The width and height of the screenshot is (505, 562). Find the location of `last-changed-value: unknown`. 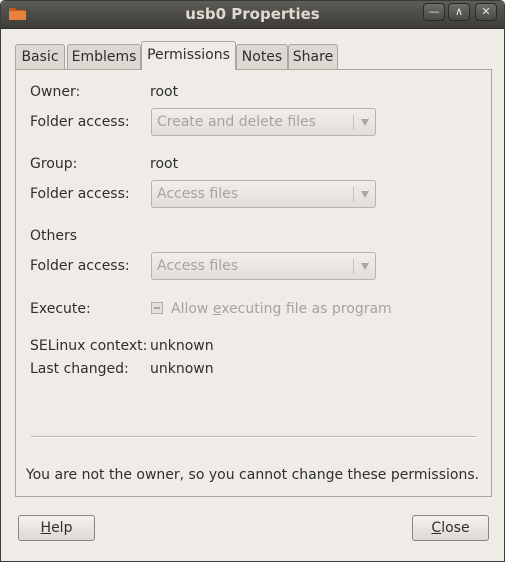

last-changed-value: unknown is located at coordinates (182, 369).